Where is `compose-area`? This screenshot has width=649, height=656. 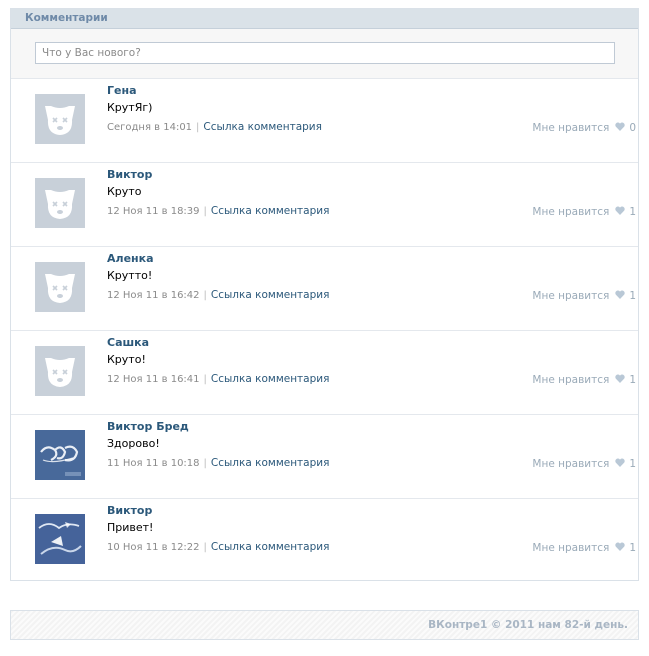
compose-area is located at coordinates (324, 54).